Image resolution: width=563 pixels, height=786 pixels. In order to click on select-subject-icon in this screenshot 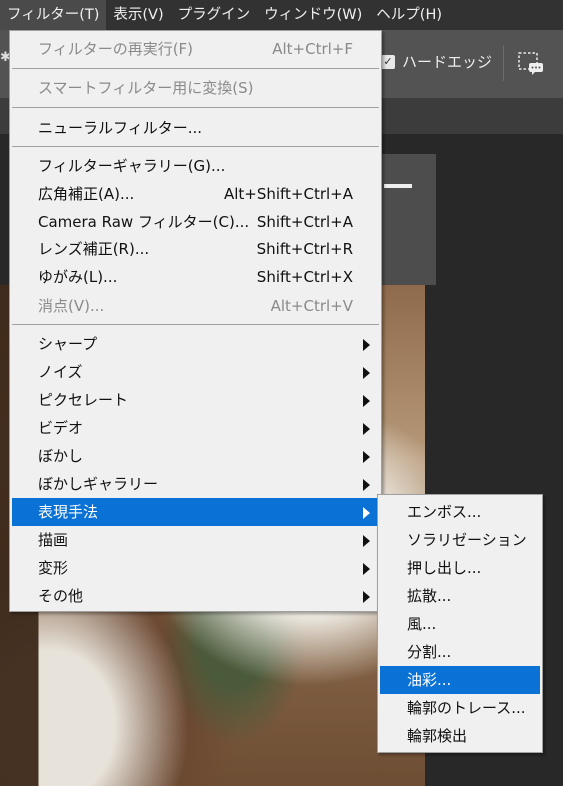, I will do `click(531, 64)`.